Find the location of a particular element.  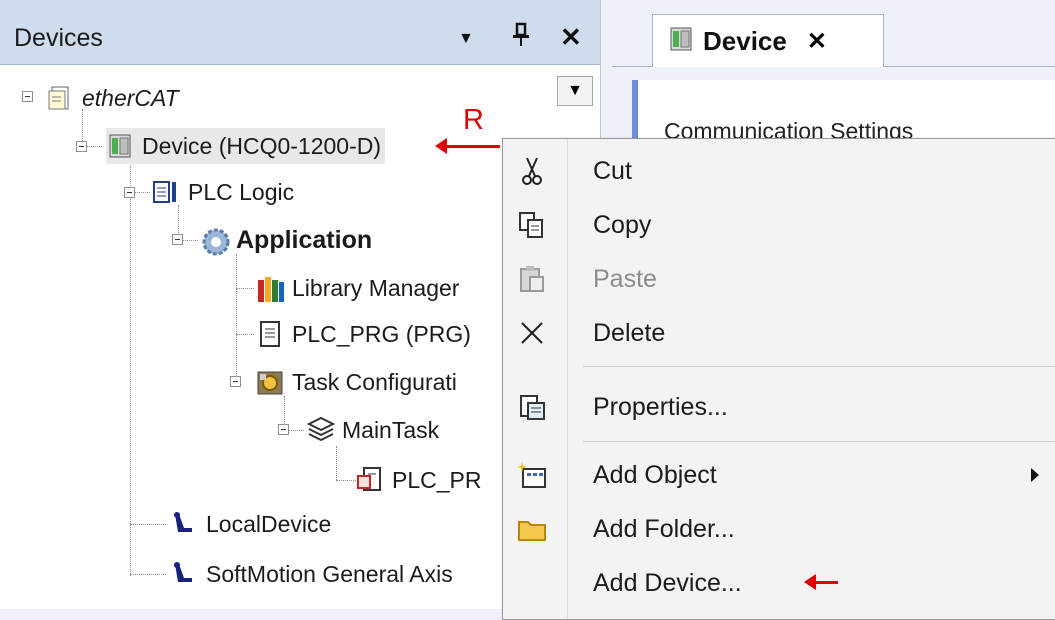

devices-panel-header: Devices ▼ ✕ is located at coordinates (300, 32).